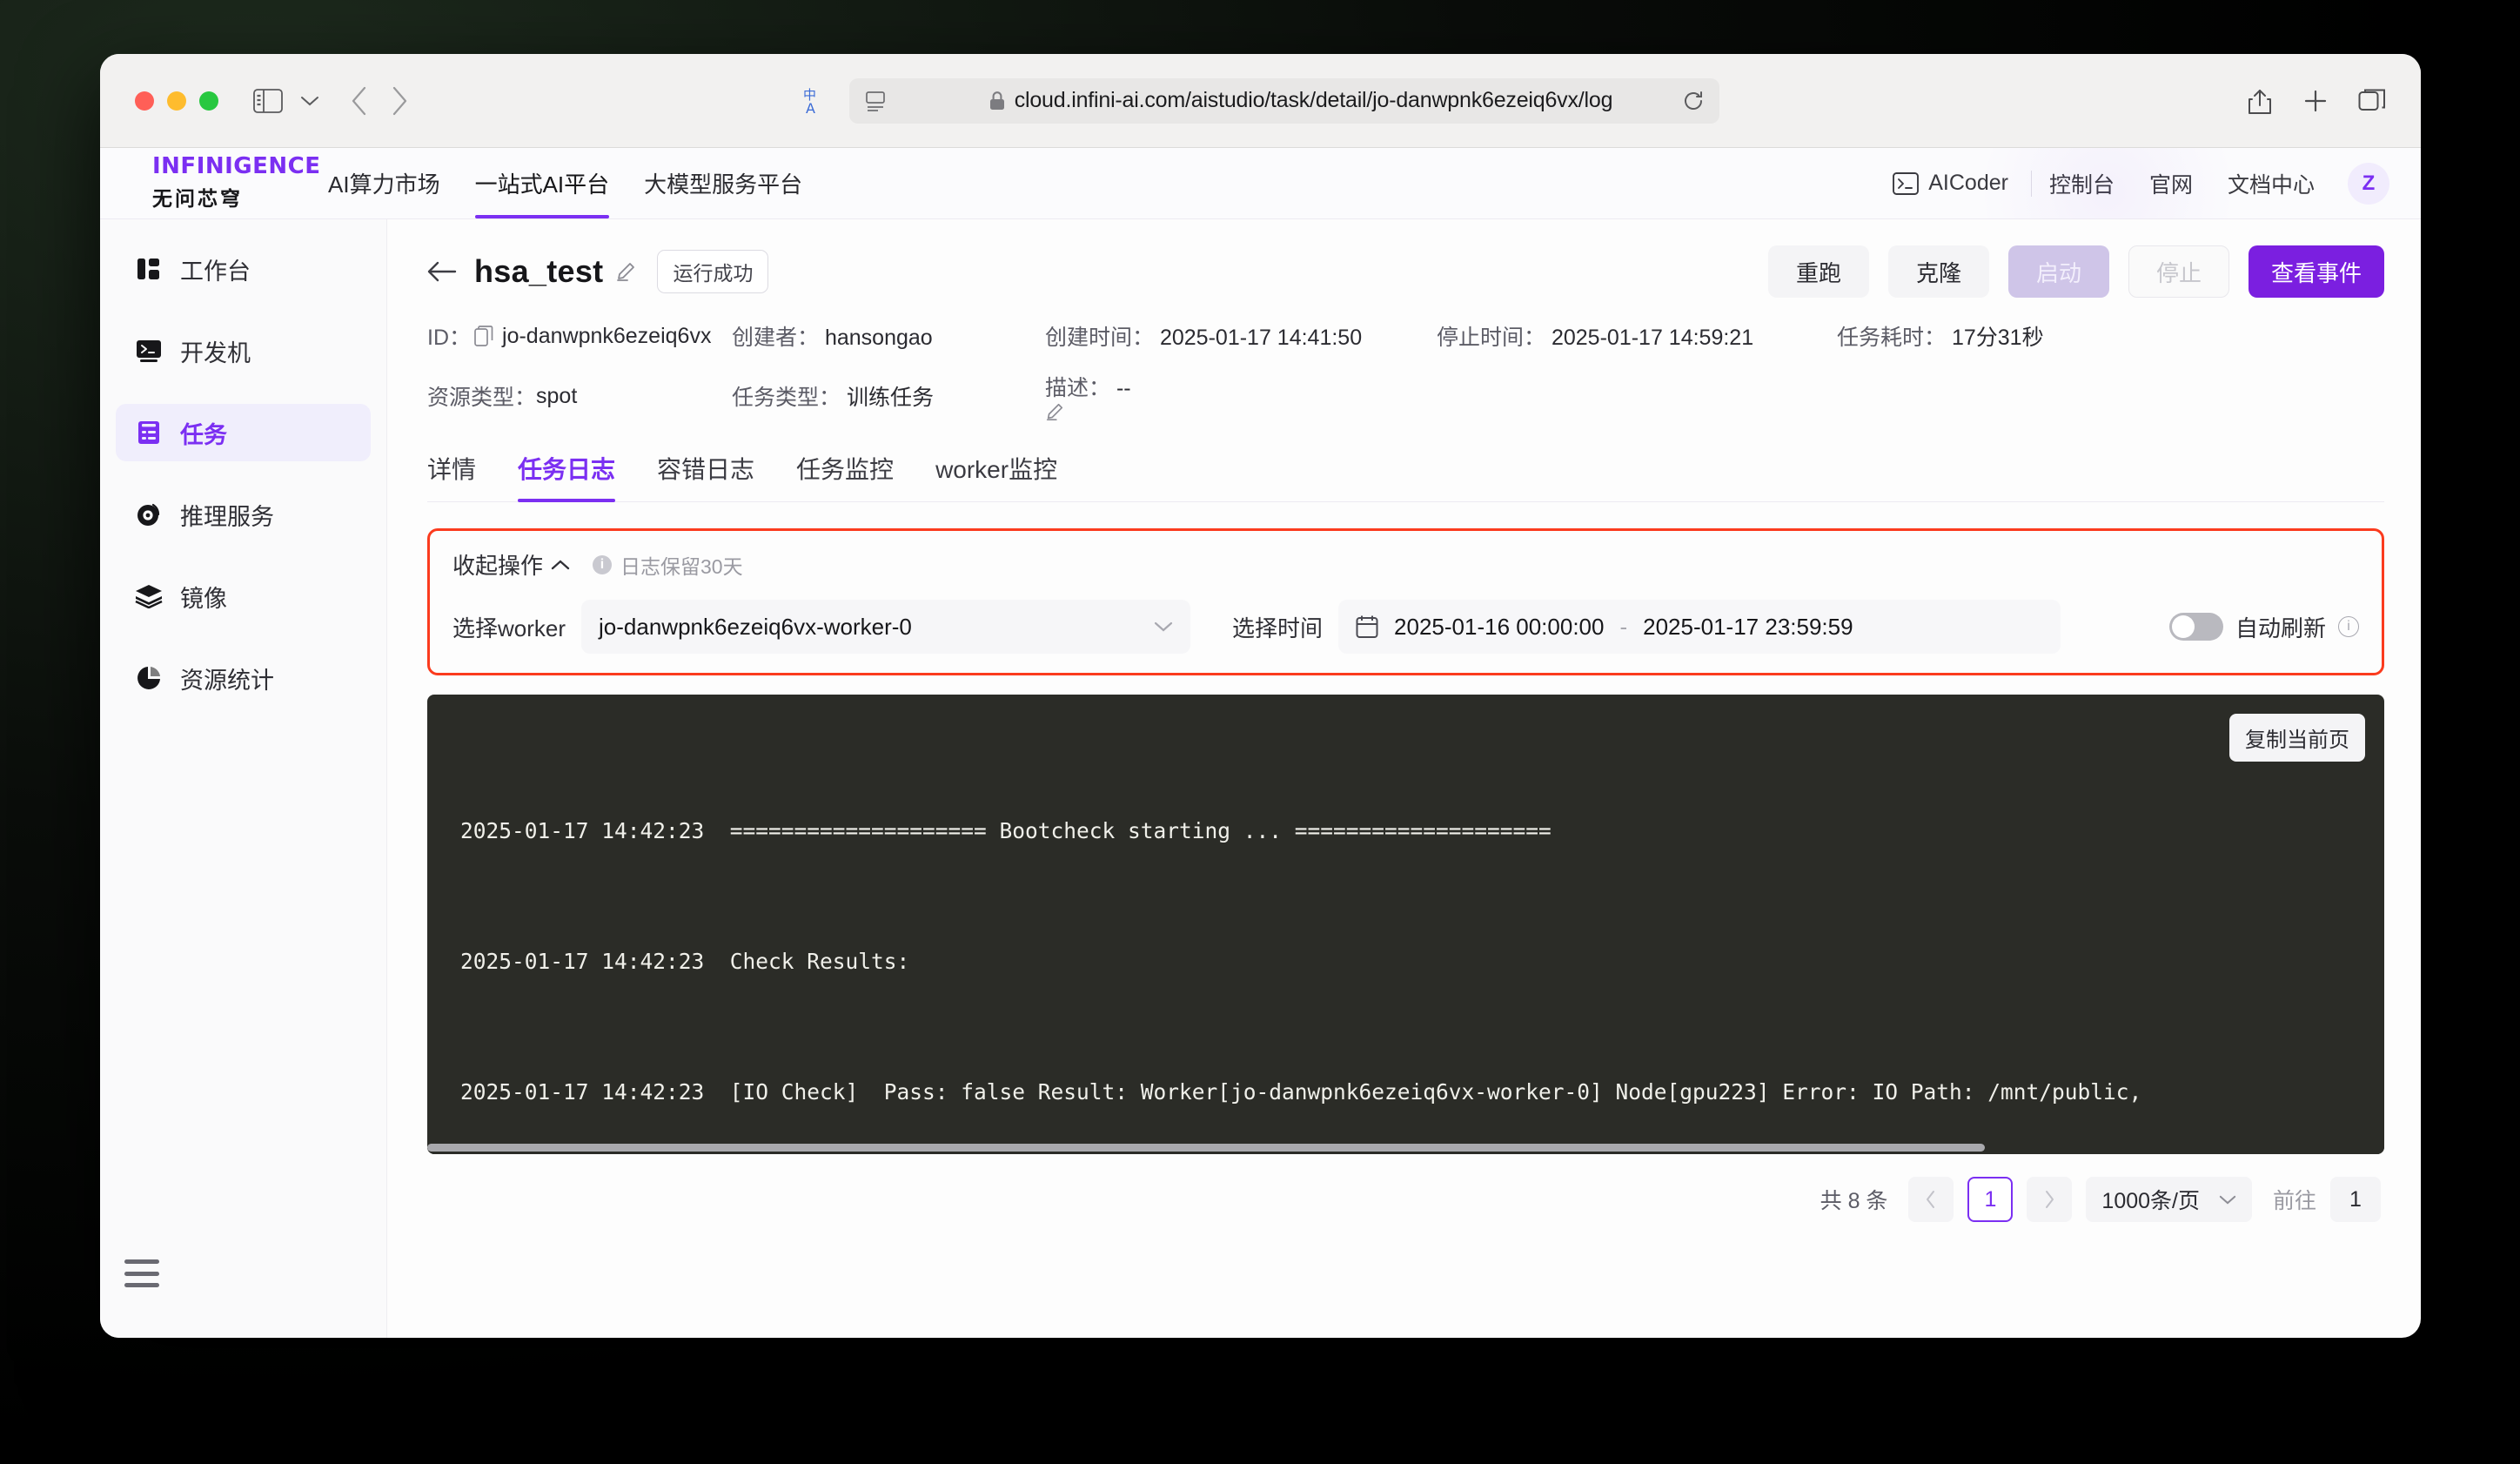 This screenshot has height=1464, width=2520. What do you see at coordinates (2195, 627) in the screenshot?
I see `auto-refresh-toggle` at bounding box center [2195, 627].